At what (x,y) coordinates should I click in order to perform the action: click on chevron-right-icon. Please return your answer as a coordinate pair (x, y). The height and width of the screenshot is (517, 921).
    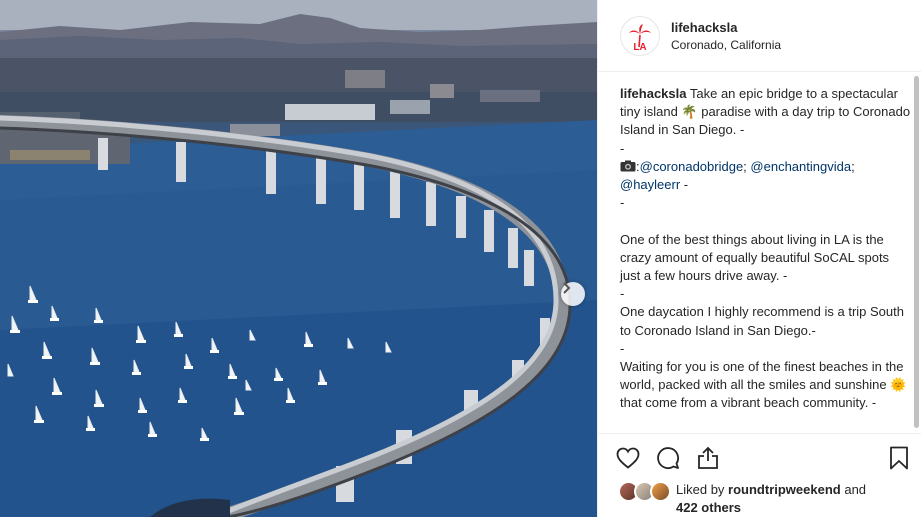
    Looking at the image, I should click on (567, 288).